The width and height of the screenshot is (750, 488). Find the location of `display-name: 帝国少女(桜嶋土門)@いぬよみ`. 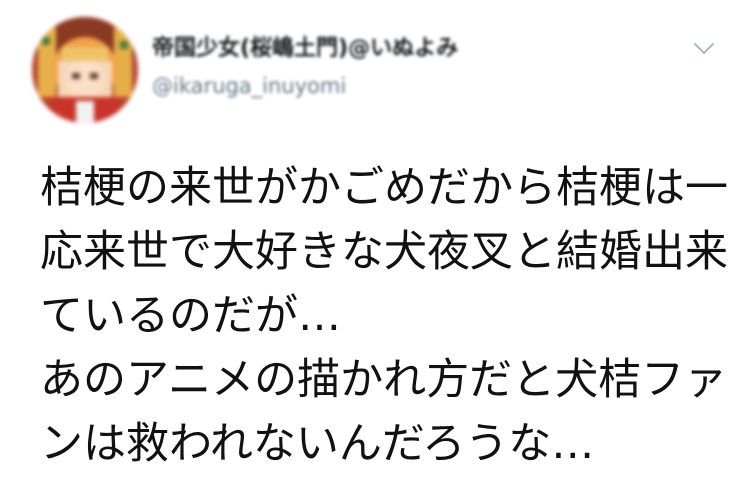

display-name: 帝国少女(桜嶋土門)@いぬよみ is located at coordinates (305, 46).